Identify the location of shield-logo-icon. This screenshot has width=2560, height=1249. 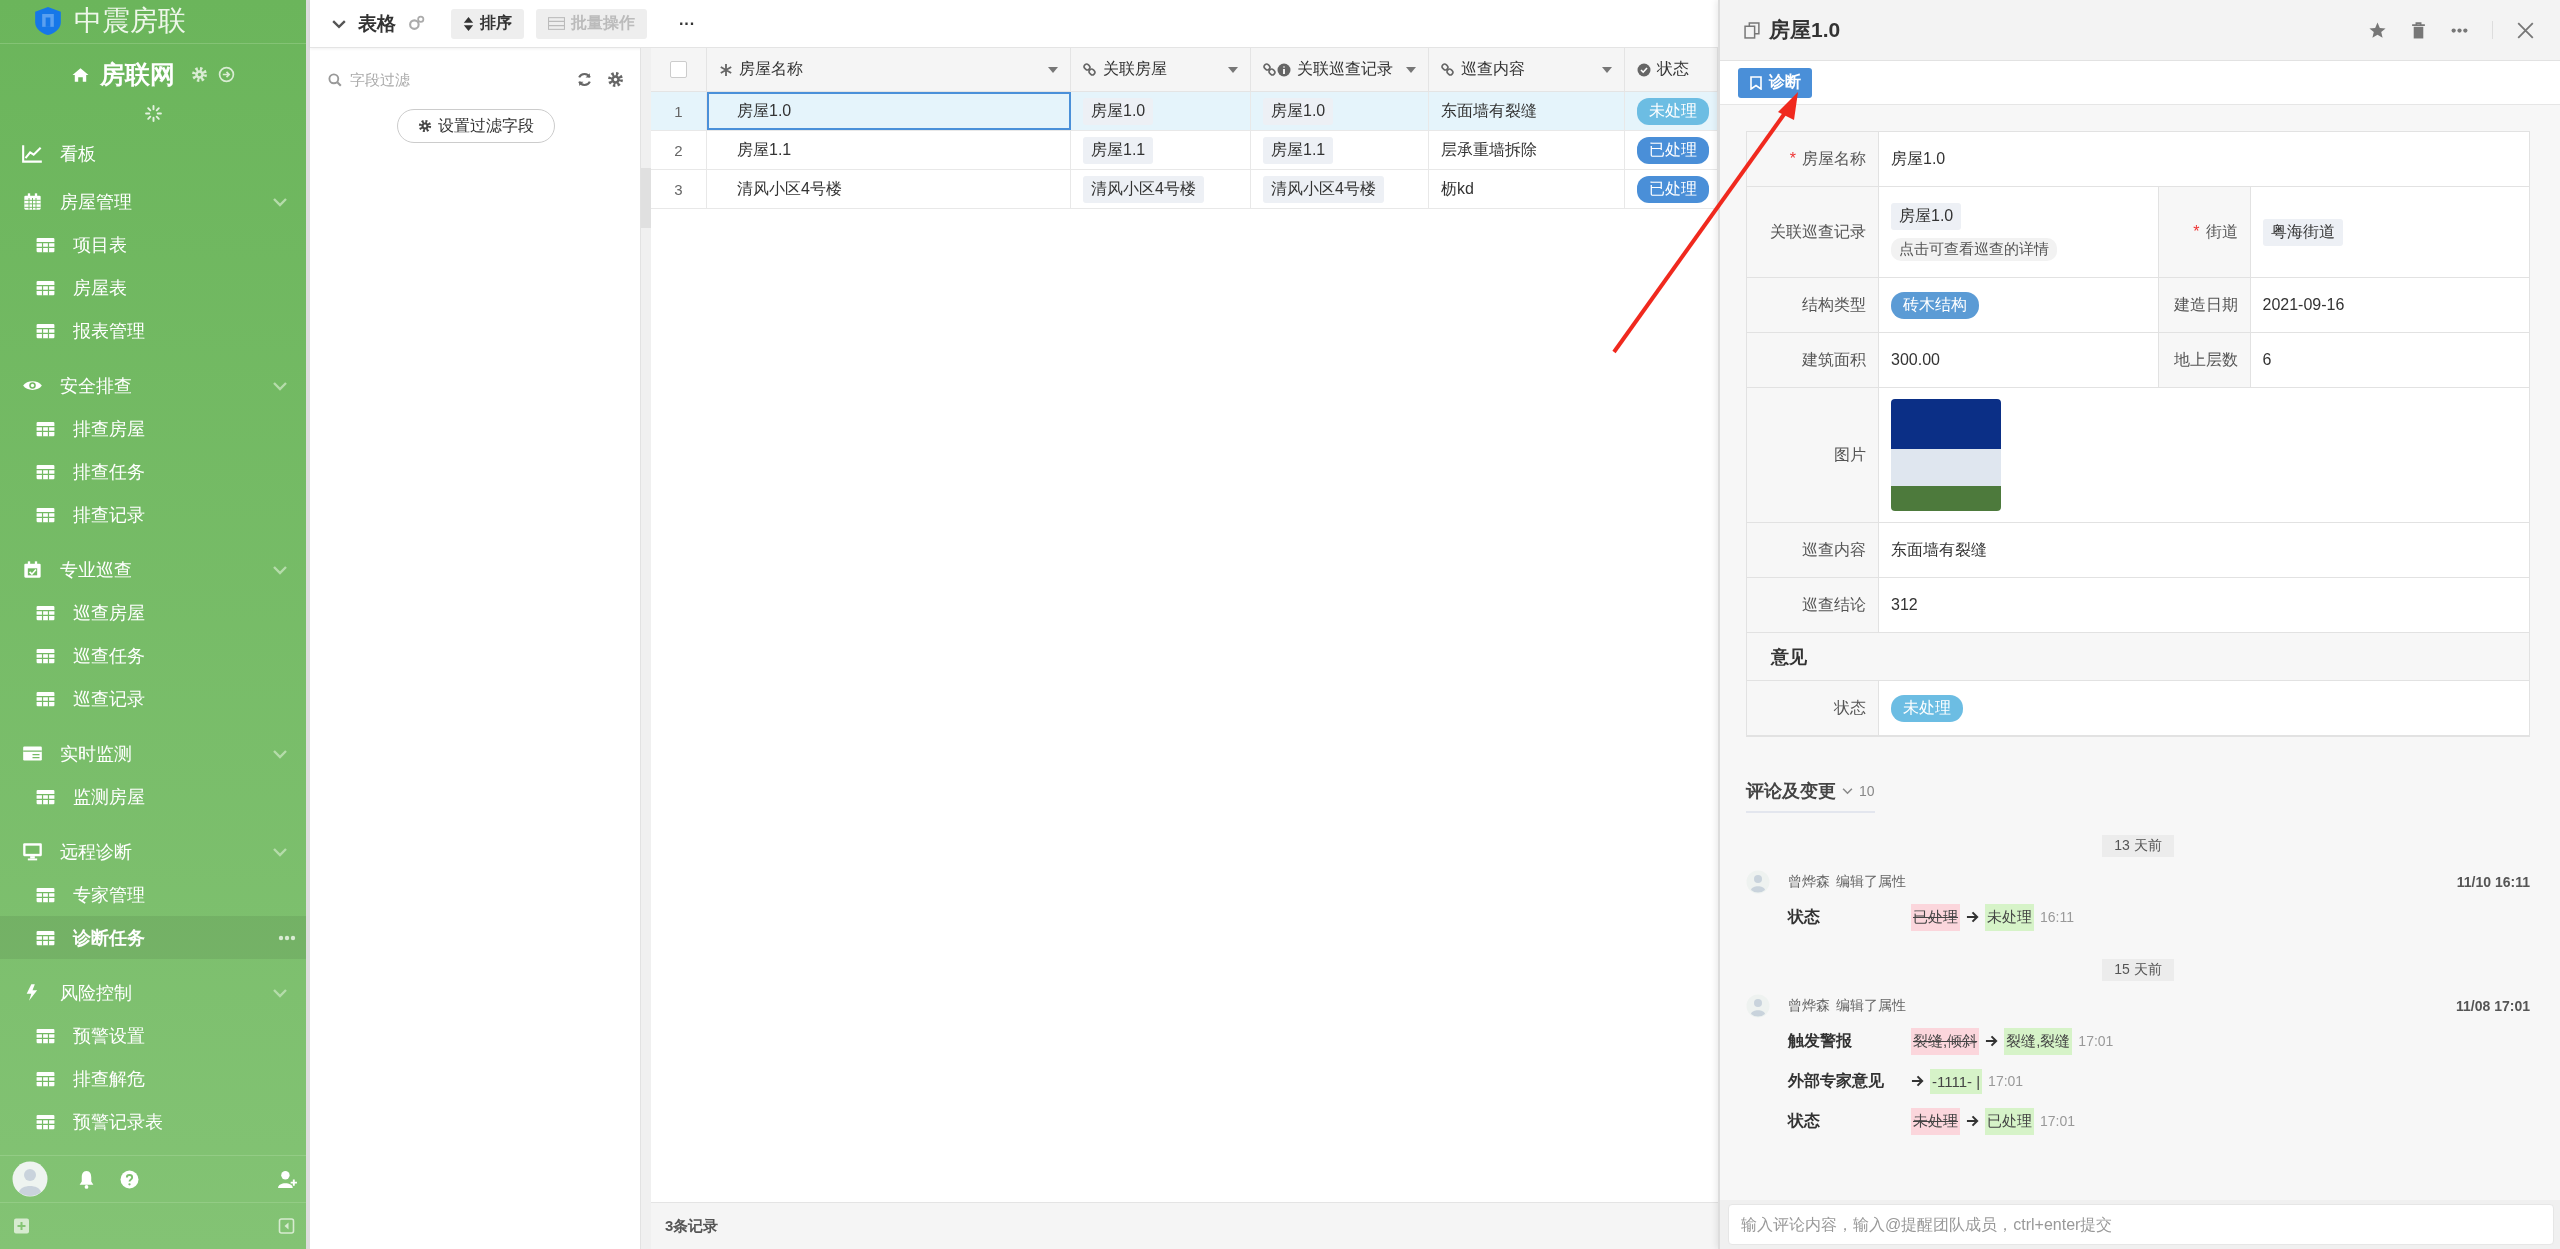
(48, 21).